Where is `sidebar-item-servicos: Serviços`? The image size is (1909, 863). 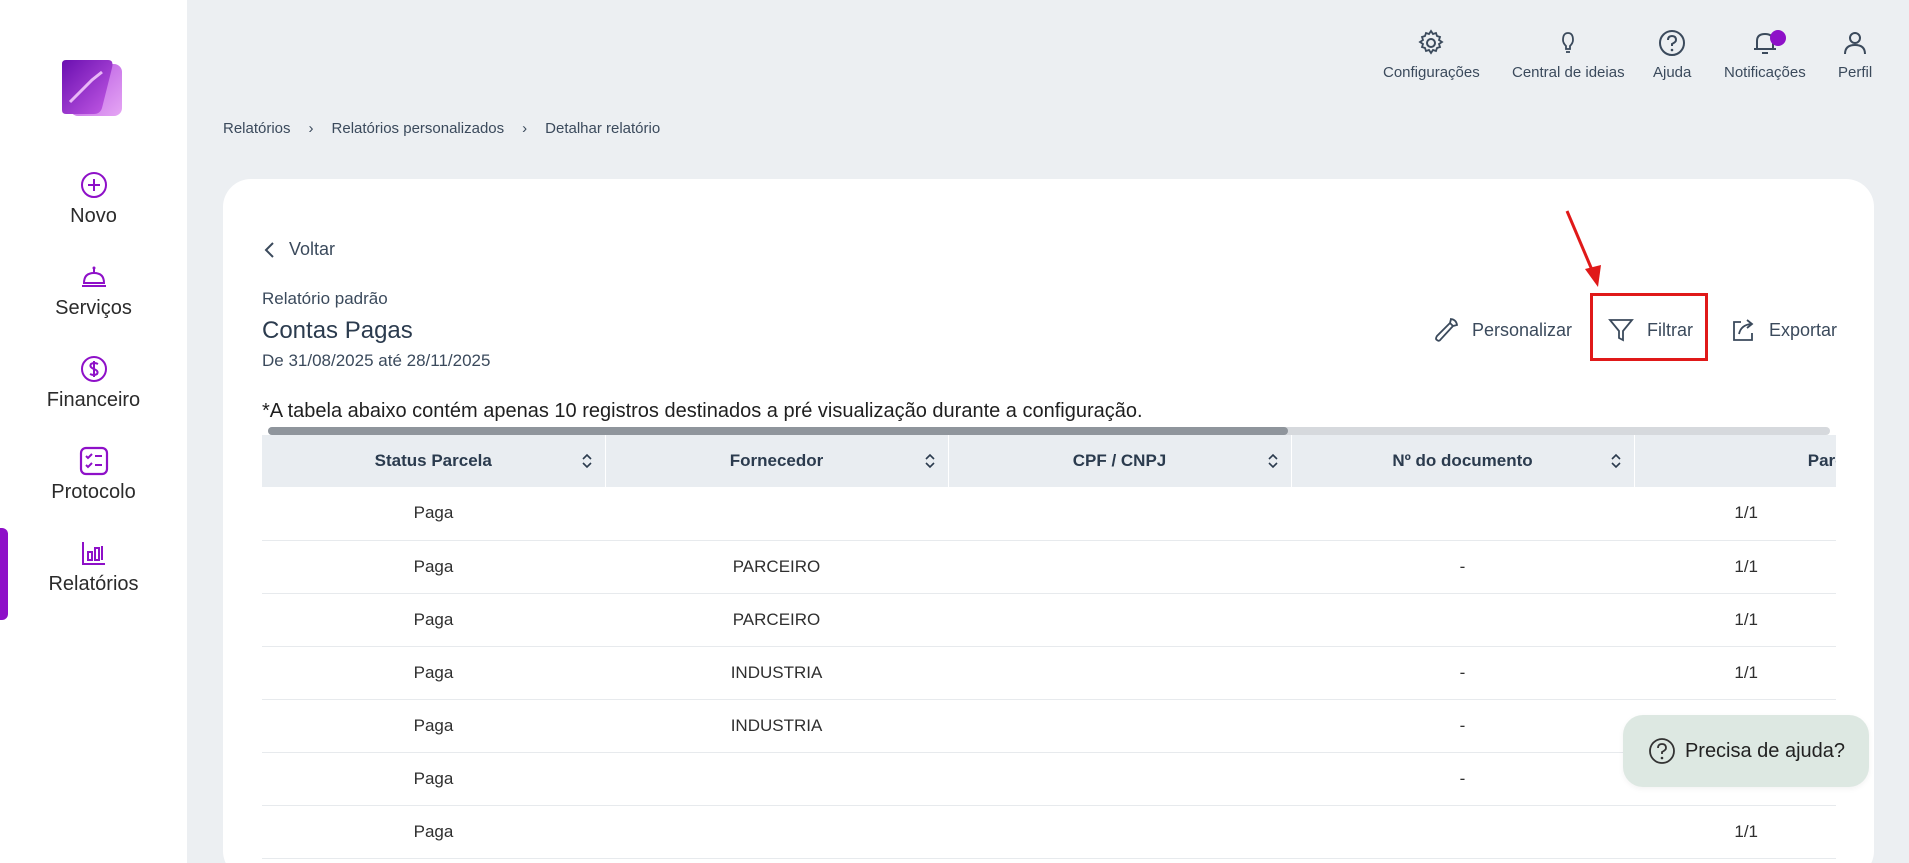
sidebar-item-servicos: Serviços is located at coordinates (93, 291).